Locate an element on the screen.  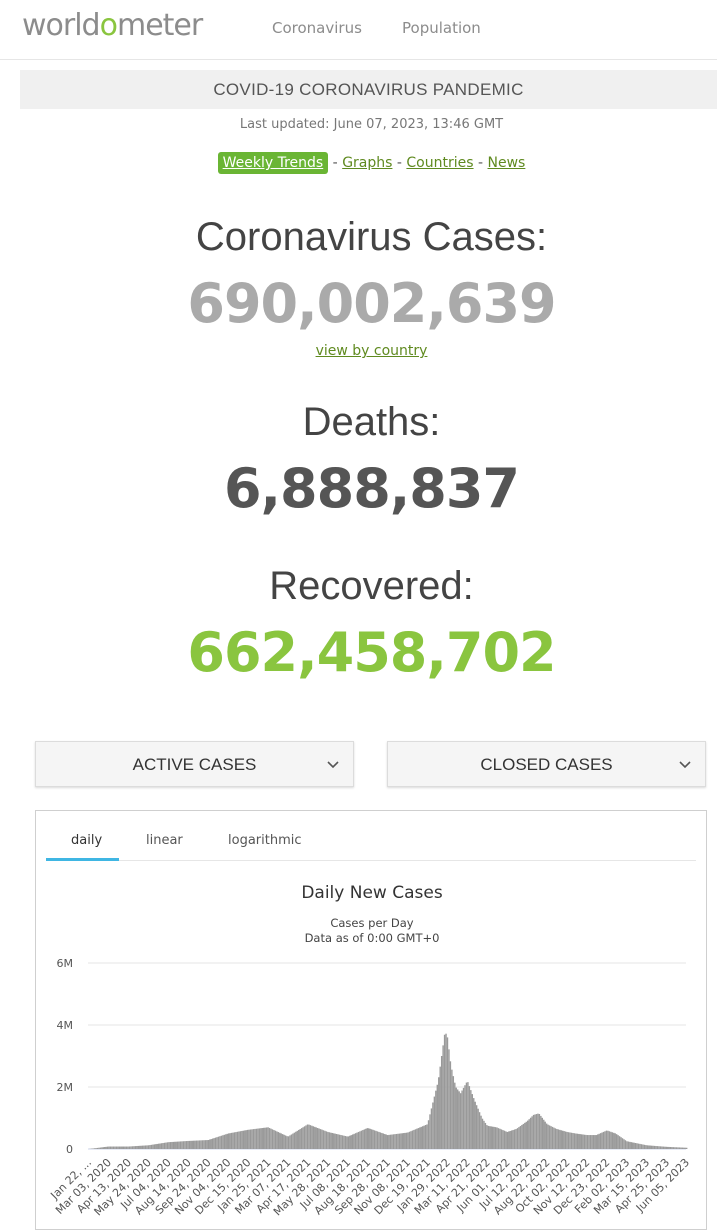
weekly-trends-link: Weekly Trends is located at coordinates (273, 163).